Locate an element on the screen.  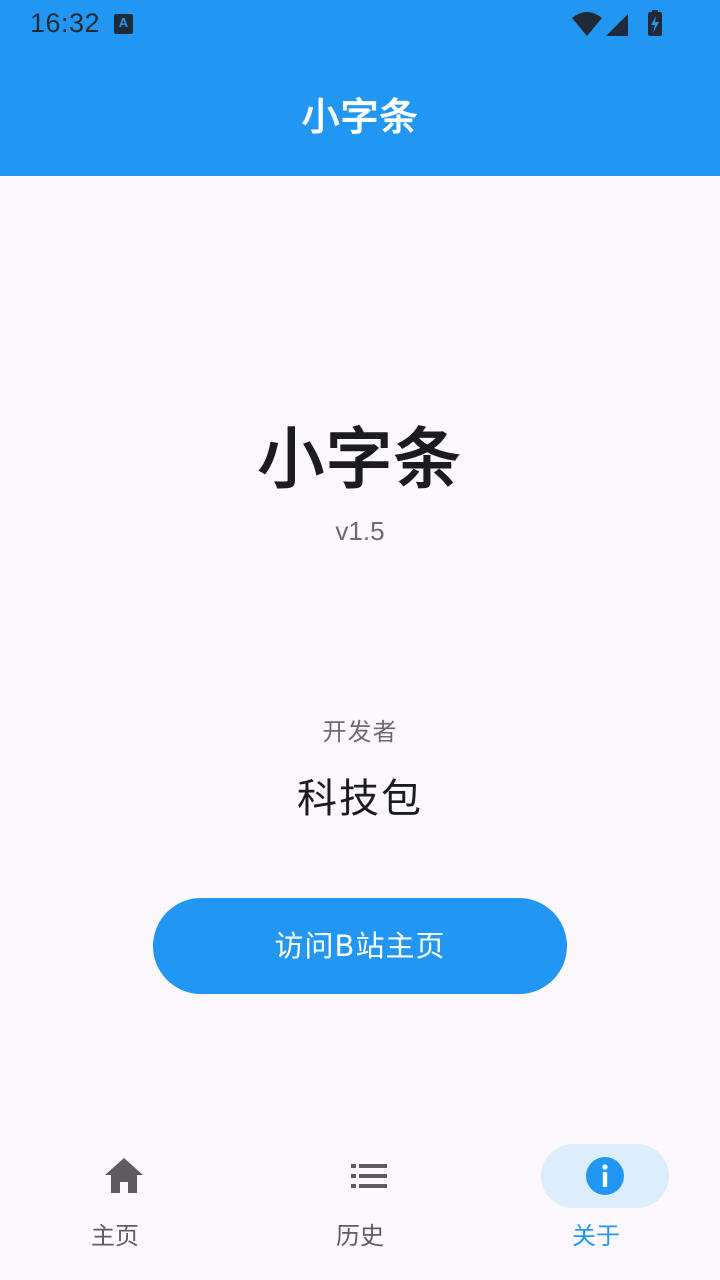
list-icon is located at coordinates (369, 1176).